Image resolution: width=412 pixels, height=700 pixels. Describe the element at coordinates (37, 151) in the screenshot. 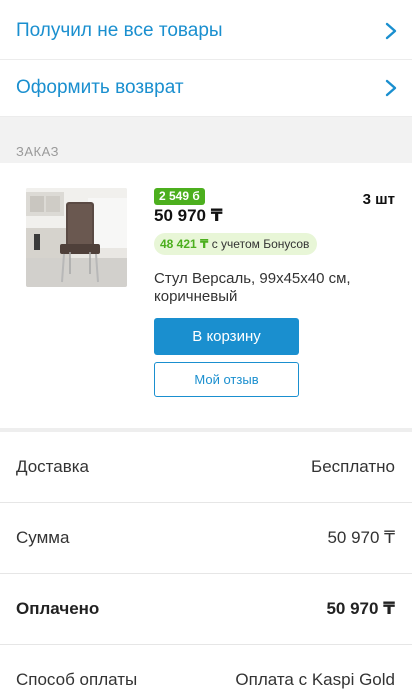

I see `order-section-title: ЗАКАЗ` at that location.